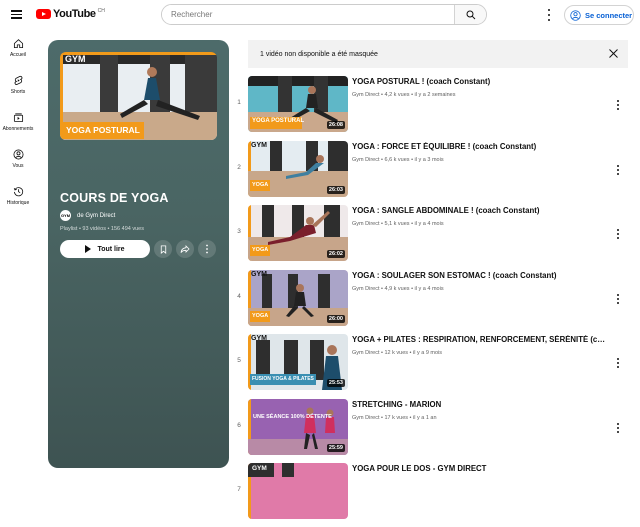 The image size is (640, 527). I want to click on search-button, so click(470, 14).